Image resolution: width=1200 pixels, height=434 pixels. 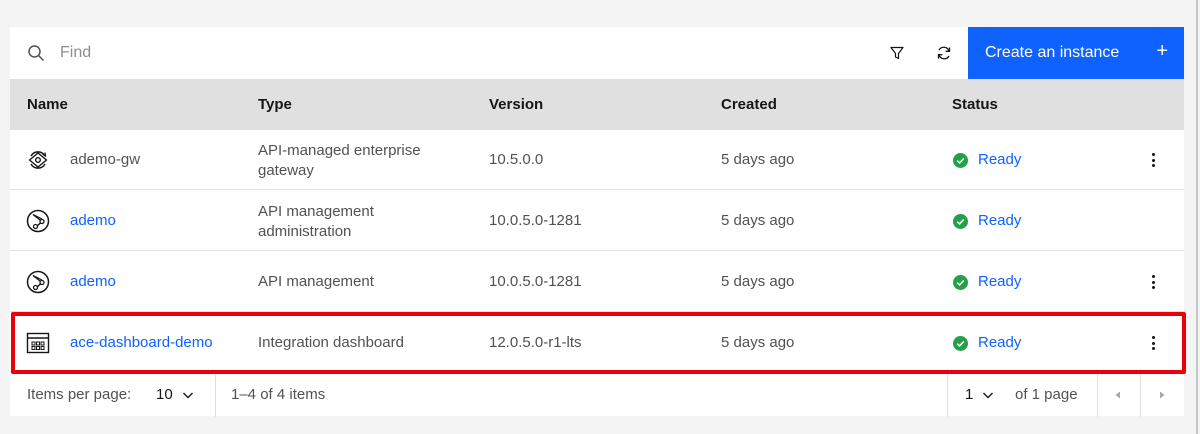 I want to click on previous-page-icon, so click(x=1118, y=395).